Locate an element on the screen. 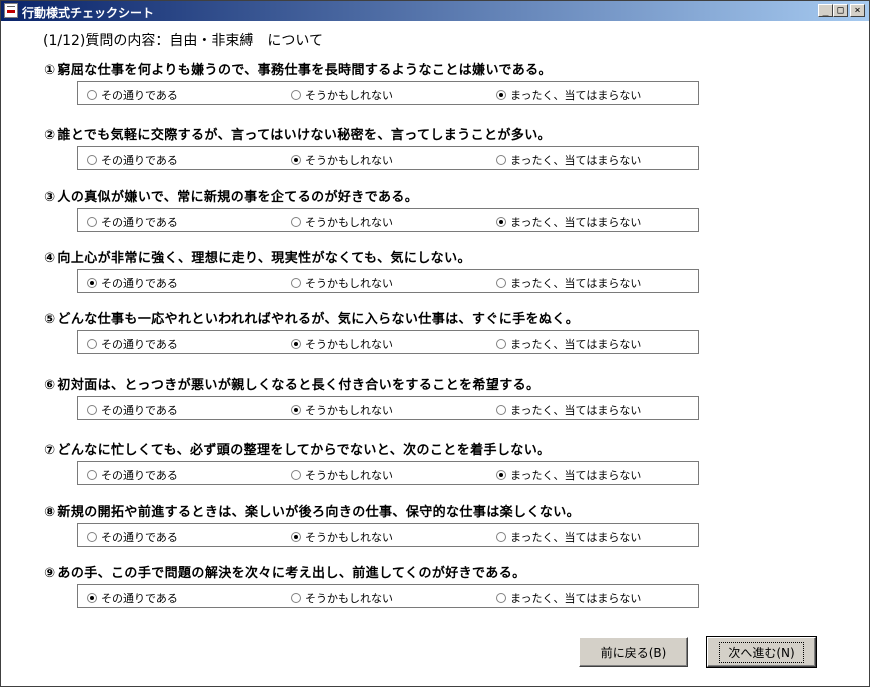  question-label: あの手、この手で問題の解決を次々に考え出し、前進してくのが好きである。 is located at coordinates (291, 573).